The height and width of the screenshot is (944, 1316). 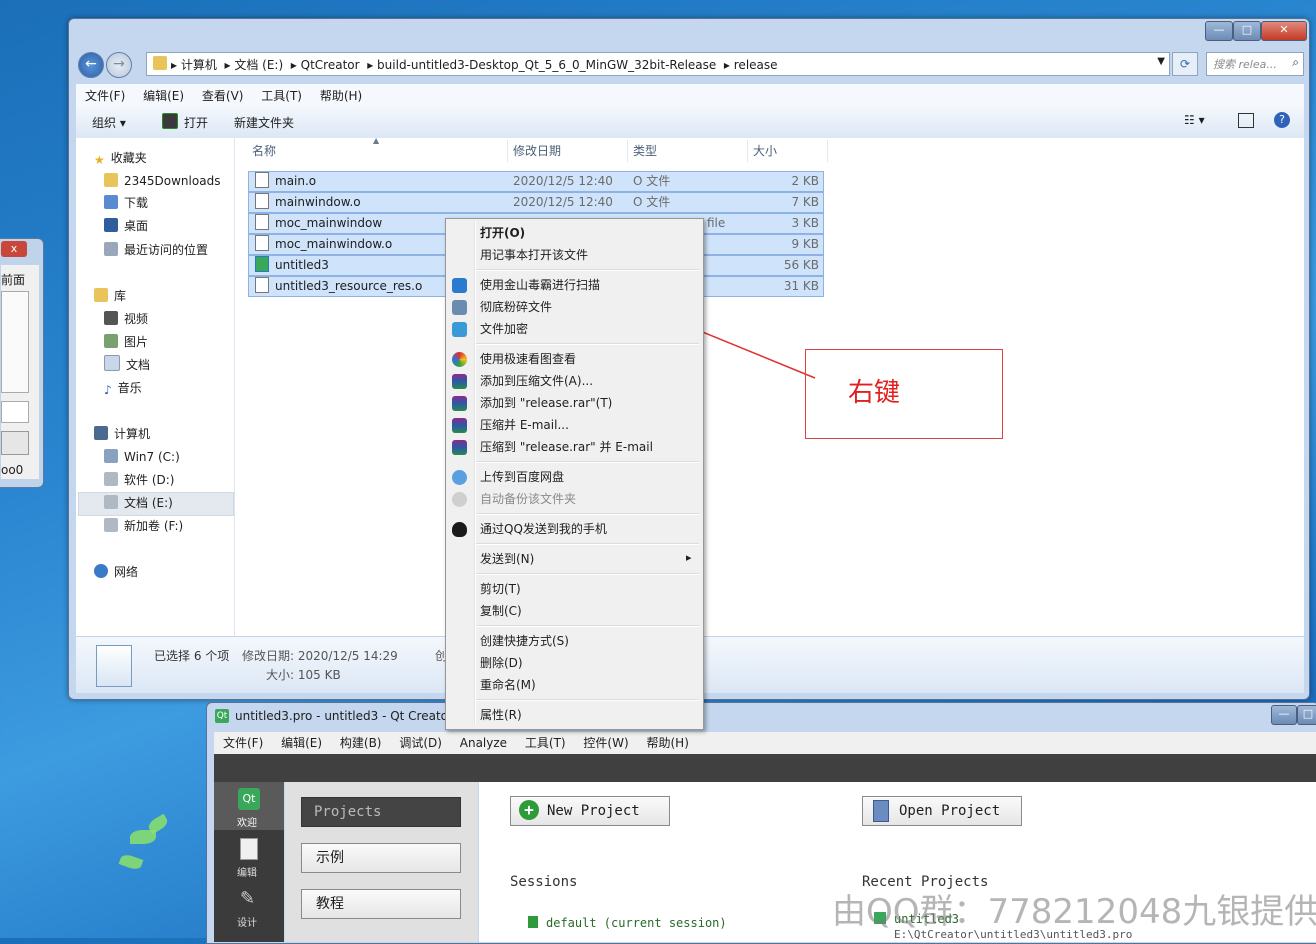 I want to click on column-divider, so click(x=627, y=151).